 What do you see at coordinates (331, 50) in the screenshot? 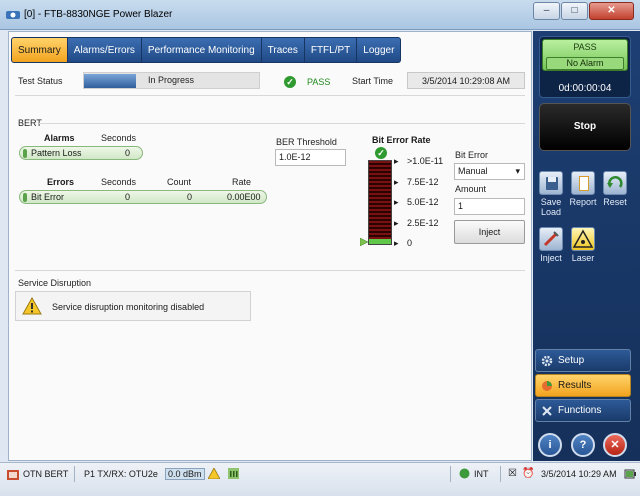
I see `tab-ftfl-pt: FTFL/PT` at bounding box center [331, 50].